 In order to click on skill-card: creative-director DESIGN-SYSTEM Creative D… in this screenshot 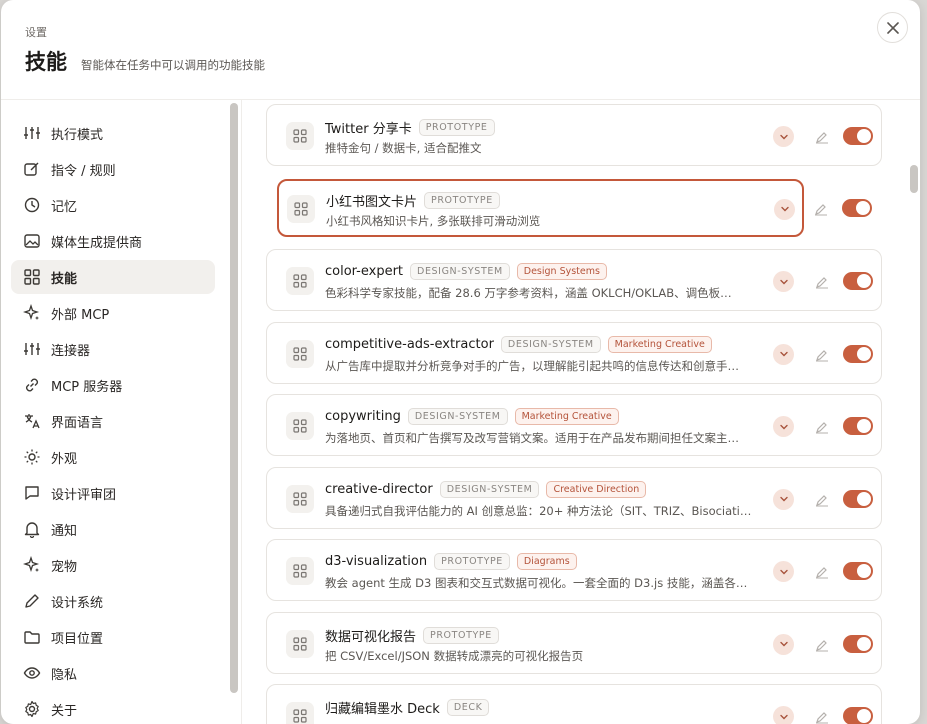, I will do `click(574, 497)`.